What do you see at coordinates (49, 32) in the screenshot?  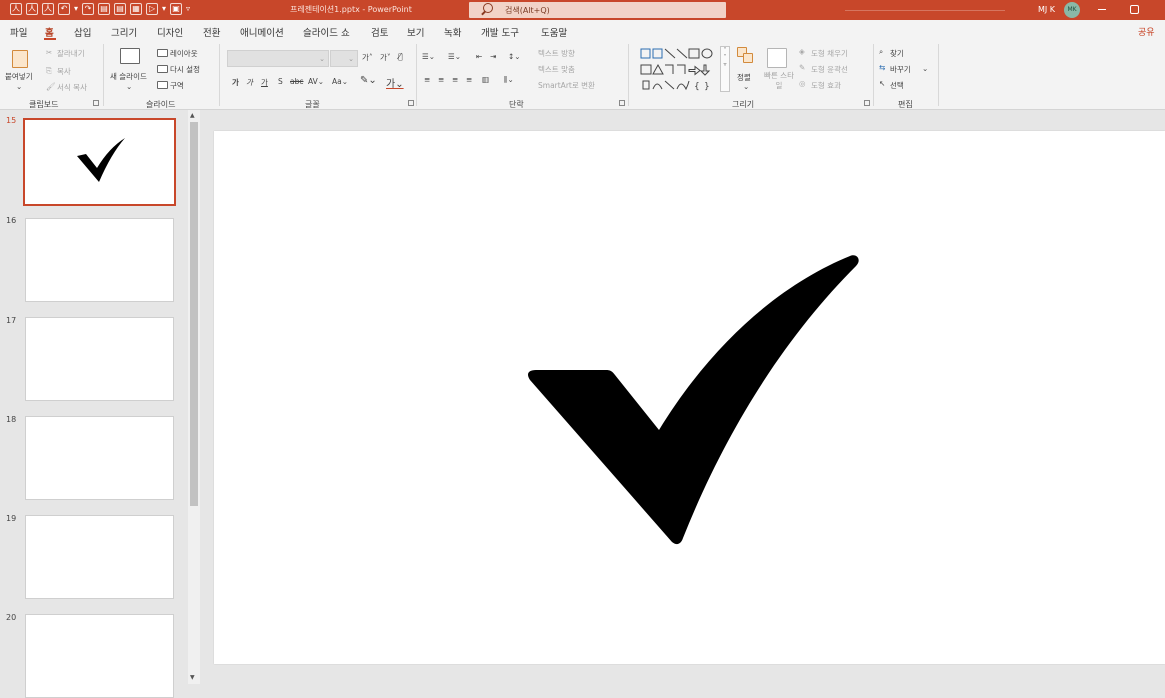 I see `tab-home: 홈` at bounding box center [49, 32].